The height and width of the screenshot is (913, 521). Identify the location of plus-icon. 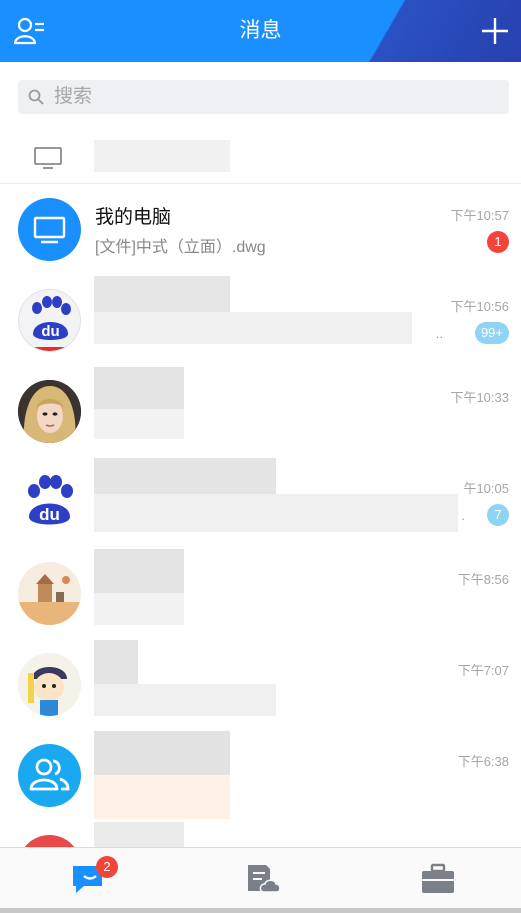
(495, 31).